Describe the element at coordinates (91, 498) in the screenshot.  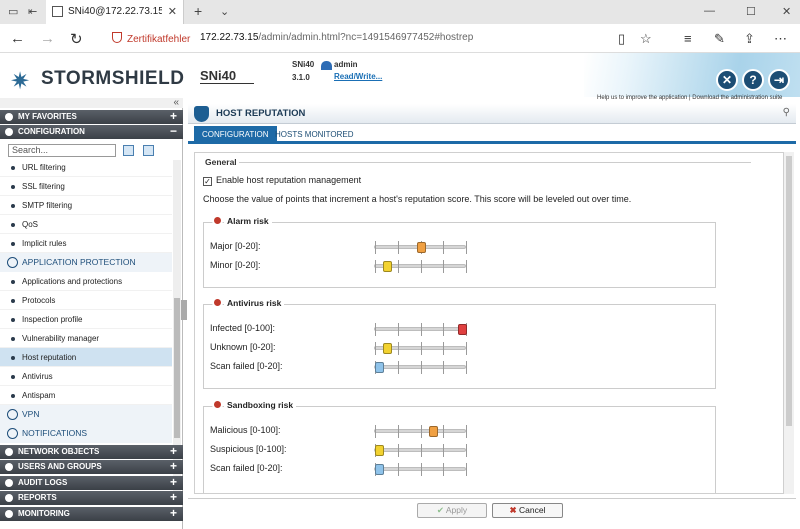
I see `section-reports: REPORTS +` at that location.